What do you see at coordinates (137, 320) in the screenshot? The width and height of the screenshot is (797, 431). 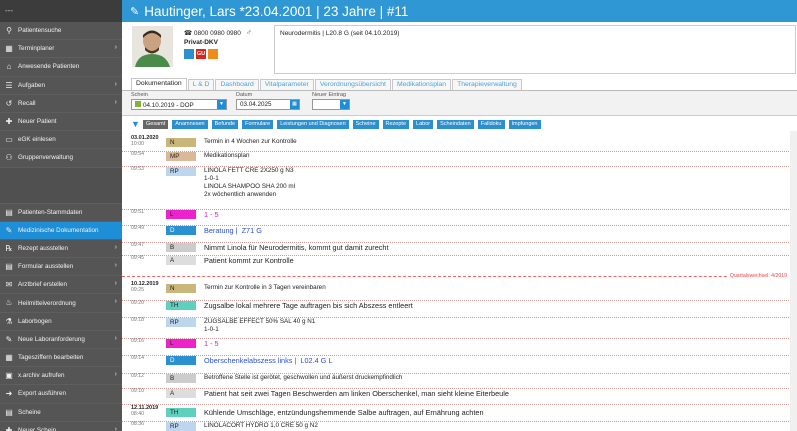 I see `entry-datetime: 09:18` at bounding box center [137, 320].